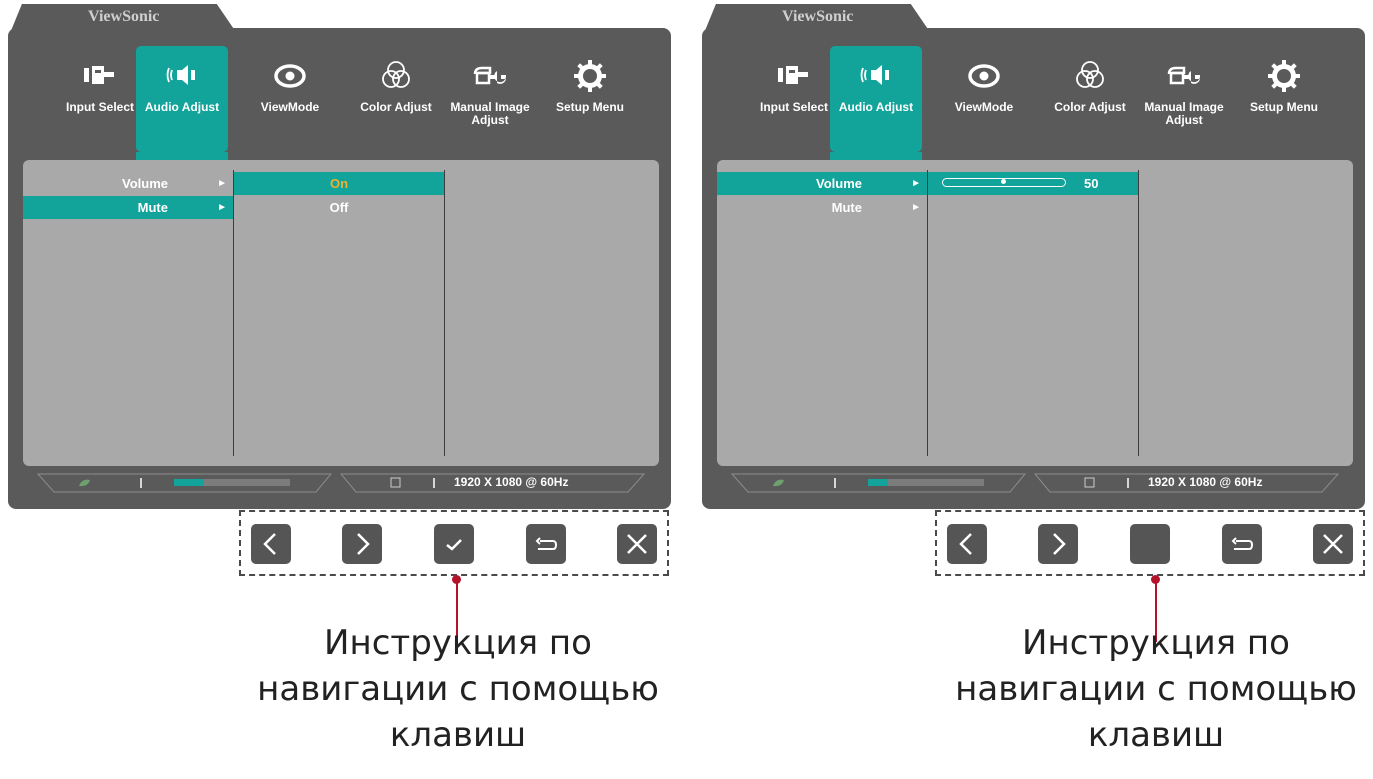 Image resolution: width=1373 pixels, height=779 pixels. I want to click on caption-left: Инструкция по навигации с помощью клавиш, so click(458, 689).